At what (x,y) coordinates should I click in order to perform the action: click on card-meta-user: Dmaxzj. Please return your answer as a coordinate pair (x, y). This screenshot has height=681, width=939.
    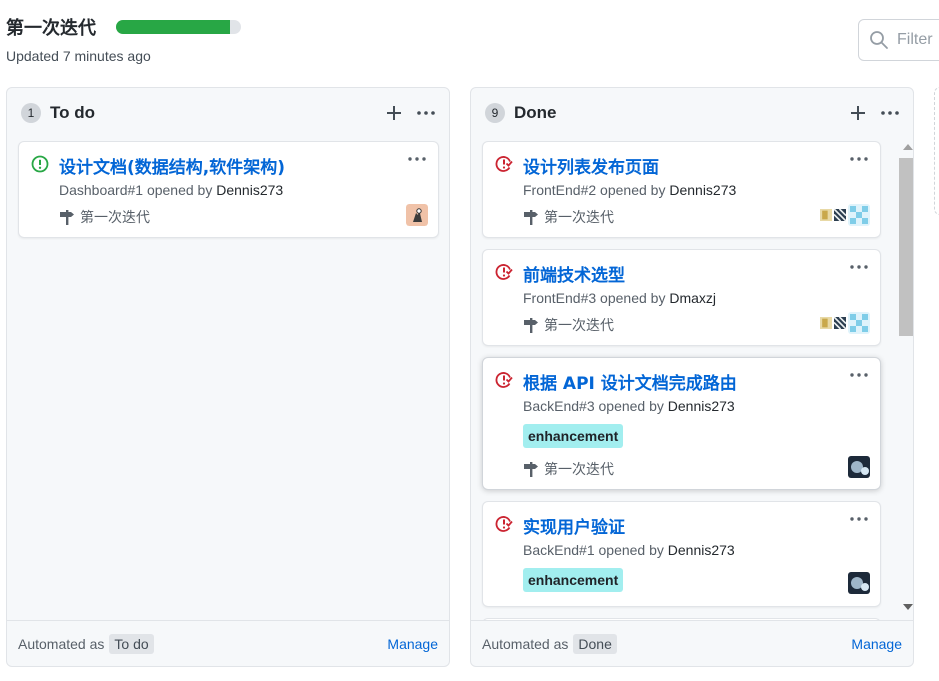
    Looking at the image, I should click on (692, 298).